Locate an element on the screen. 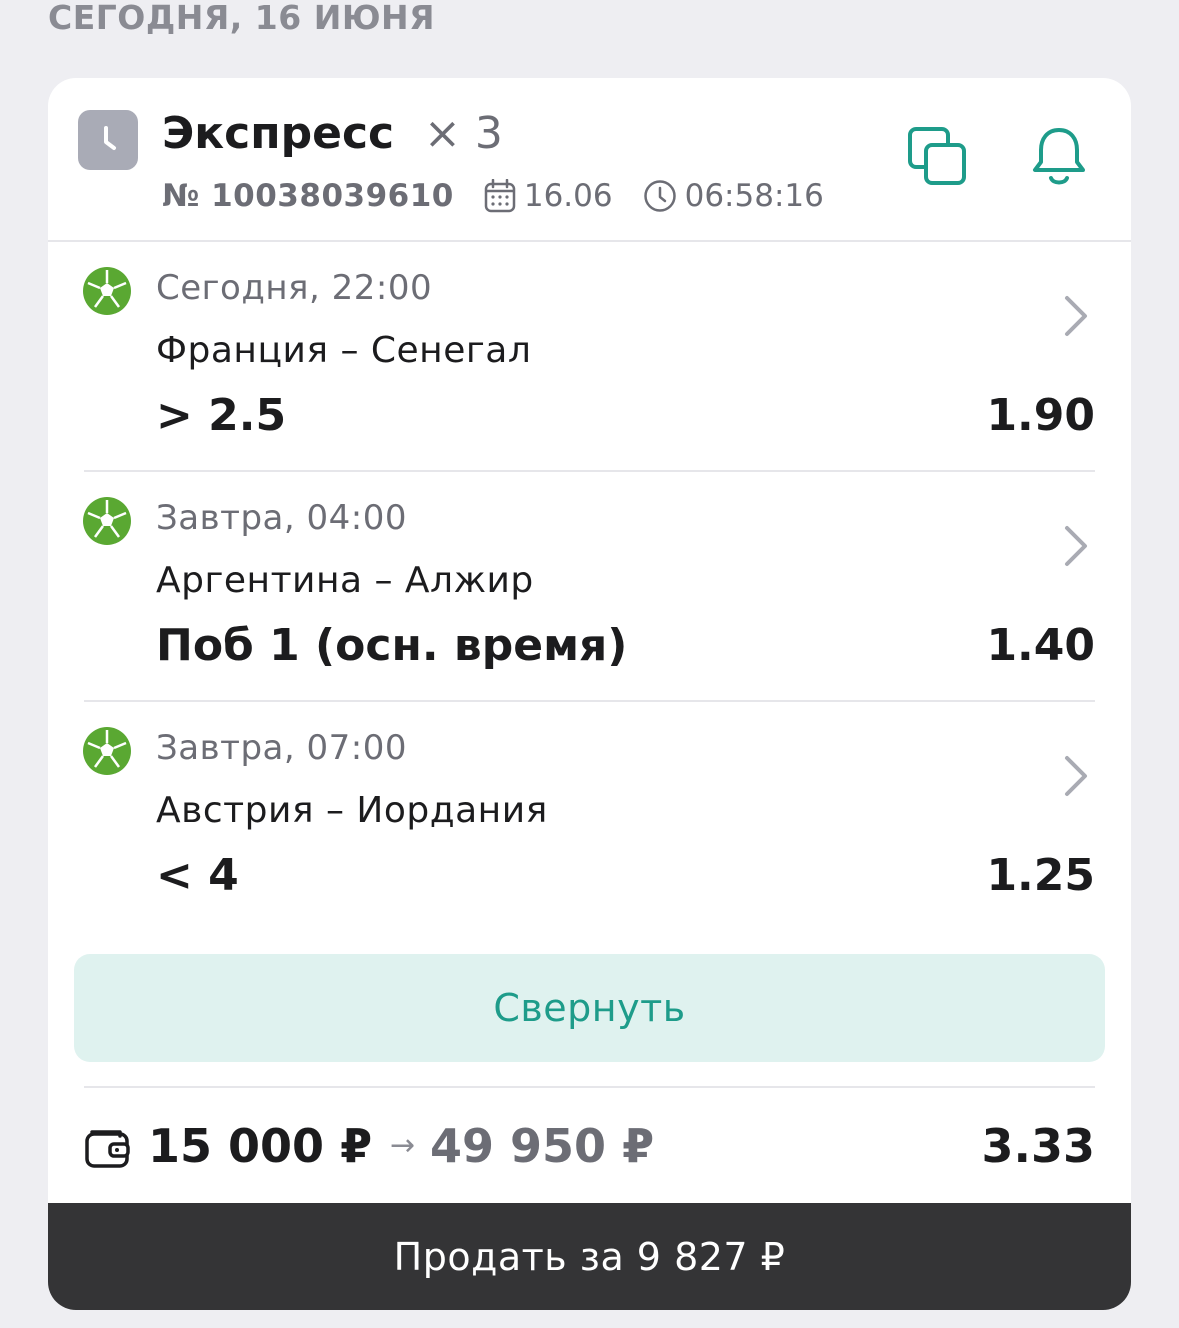  payout-amount: 49 950 ₽ is located at coordinates (542, 1146).